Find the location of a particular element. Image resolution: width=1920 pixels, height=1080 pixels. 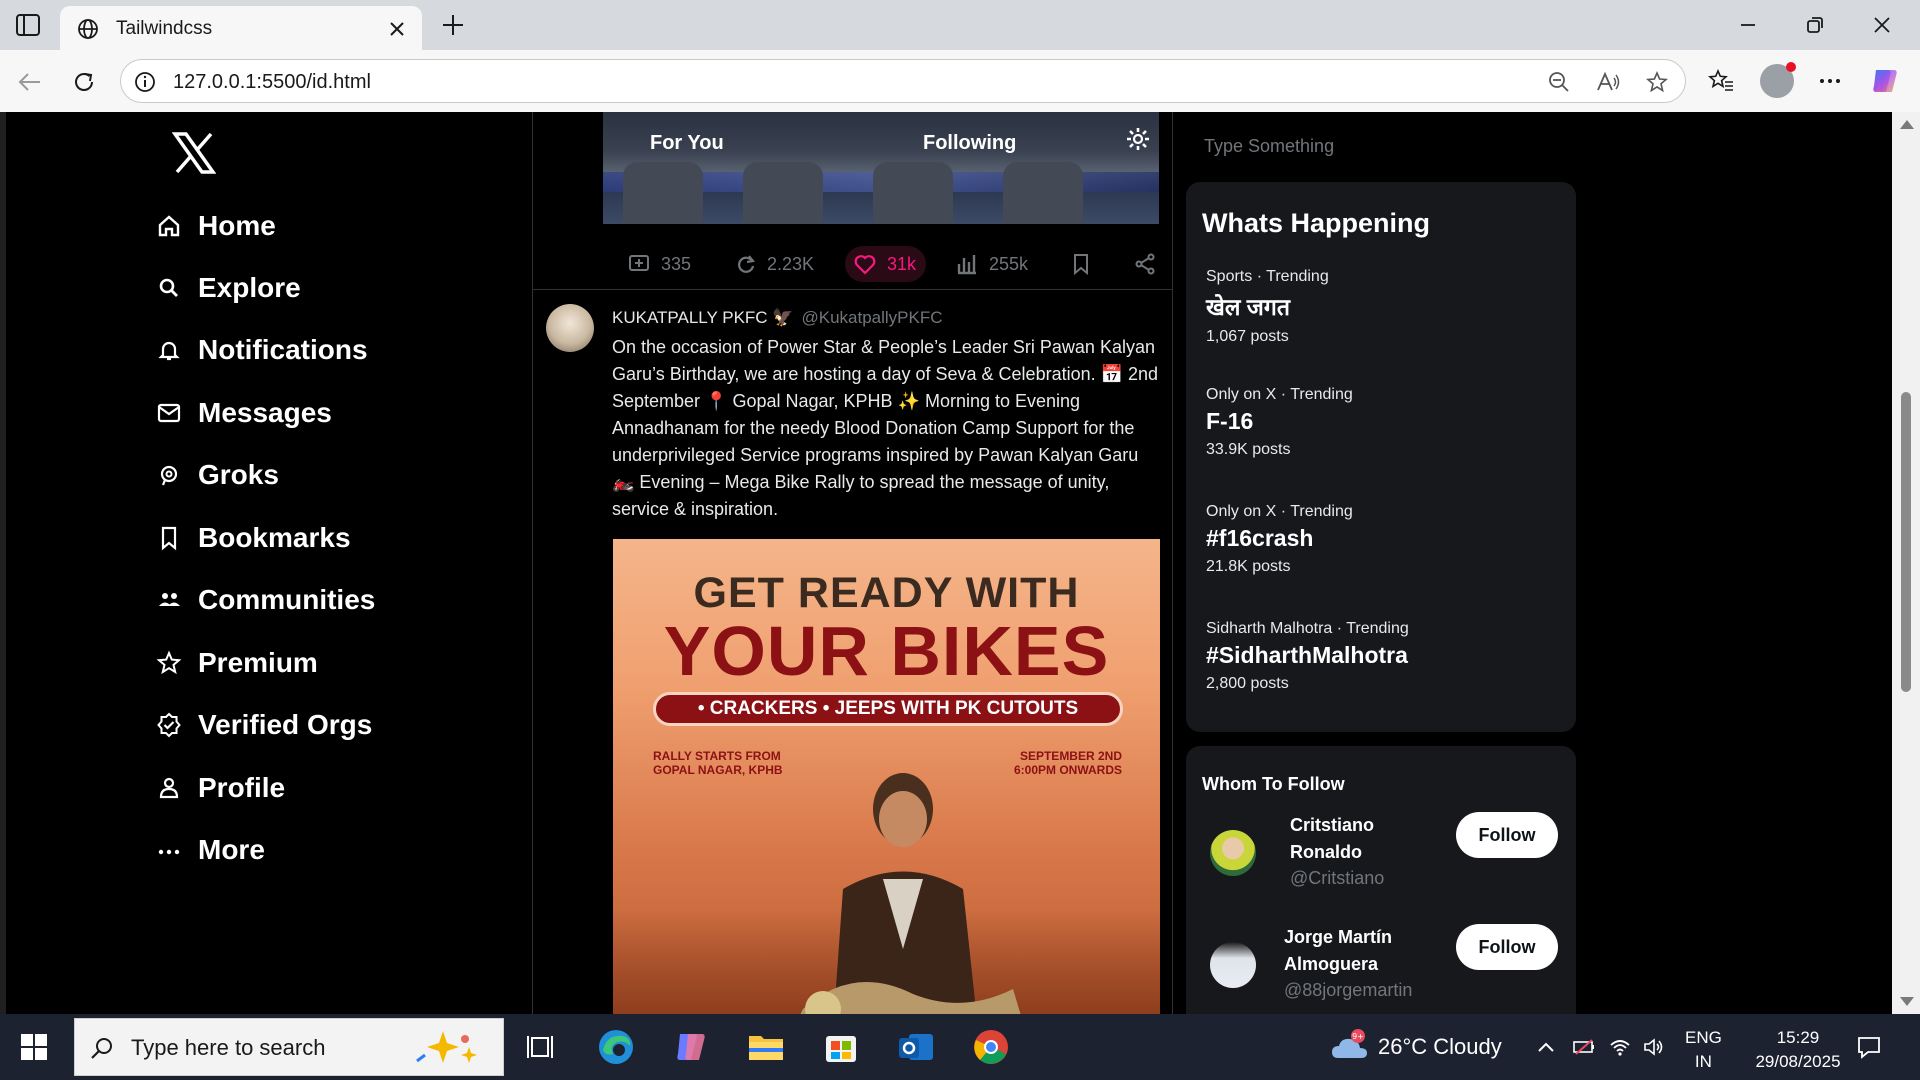

browser-tab: Tailwindcss is located at coordinates (241, 28).